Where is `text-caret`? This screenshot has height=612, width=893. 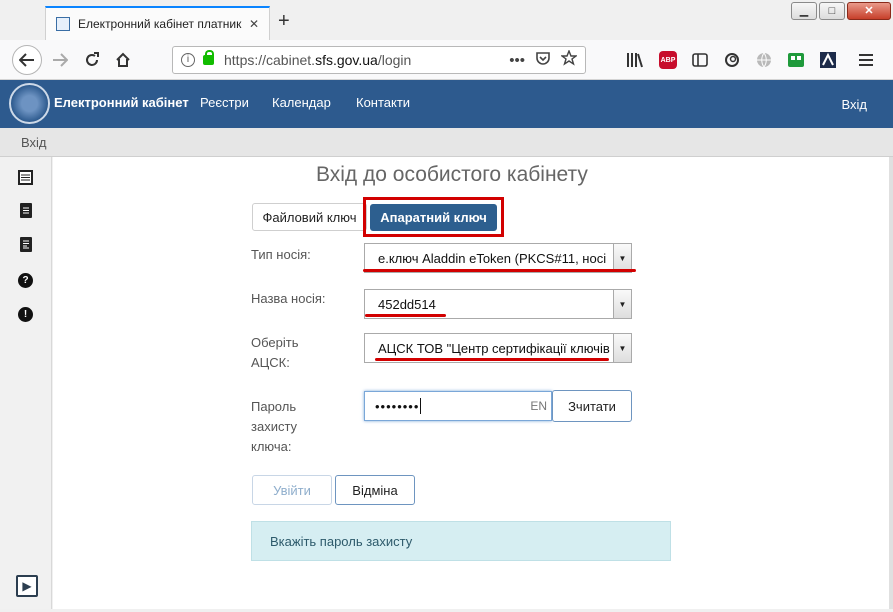
text-caret is located at coordinates (421, 406).